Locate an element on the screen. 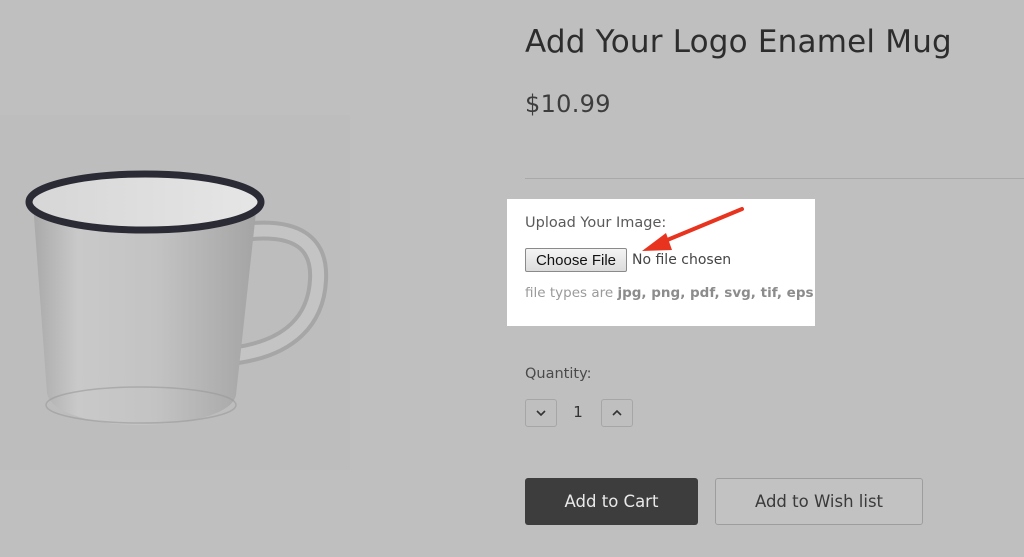 This screenshot has width=1024, height=557. quantity-increase-button is located at coordinates (617, 413).